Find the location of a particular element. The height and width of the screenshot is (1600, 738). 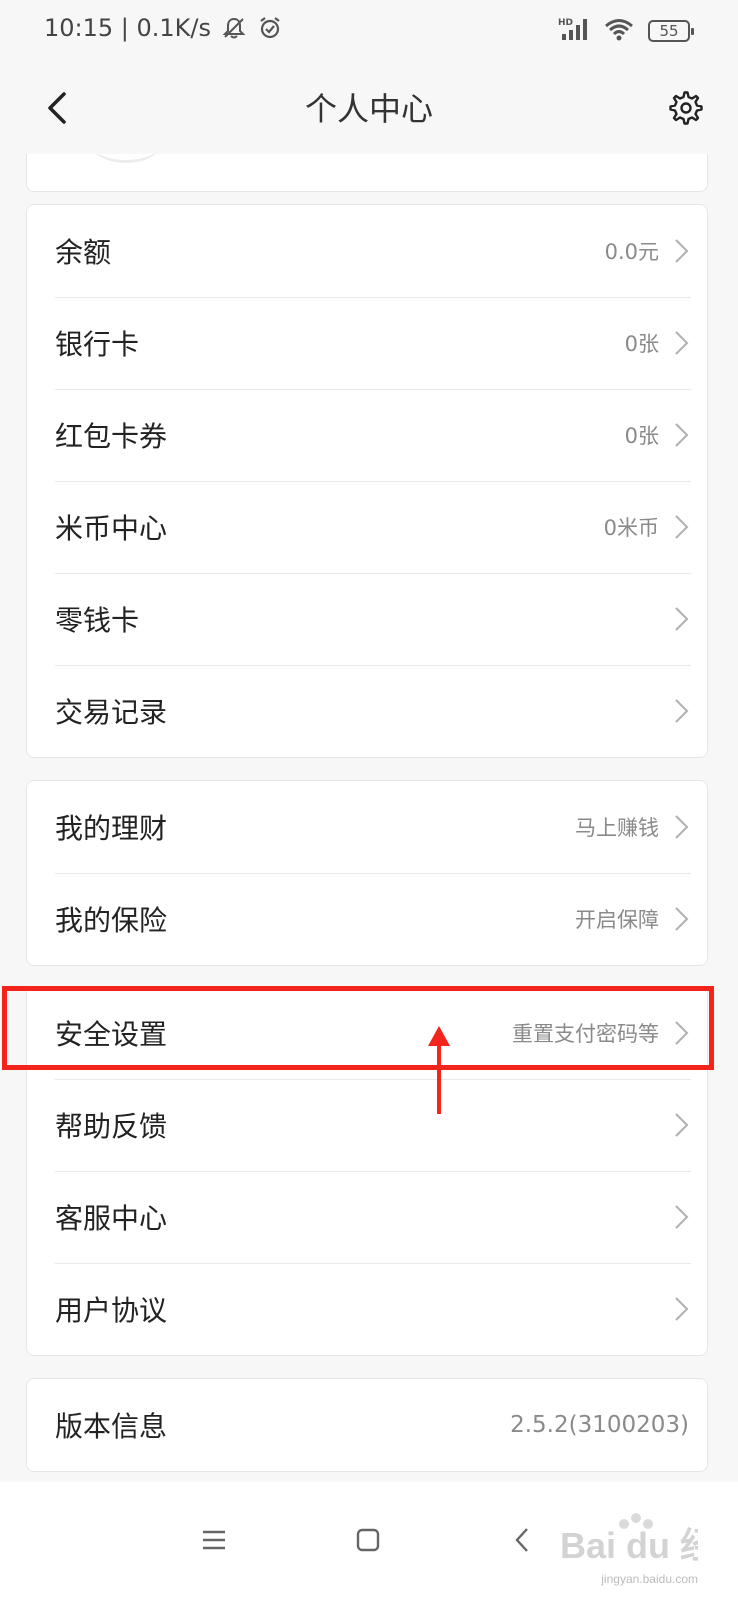

avatar is located at coordinates (126, 158).